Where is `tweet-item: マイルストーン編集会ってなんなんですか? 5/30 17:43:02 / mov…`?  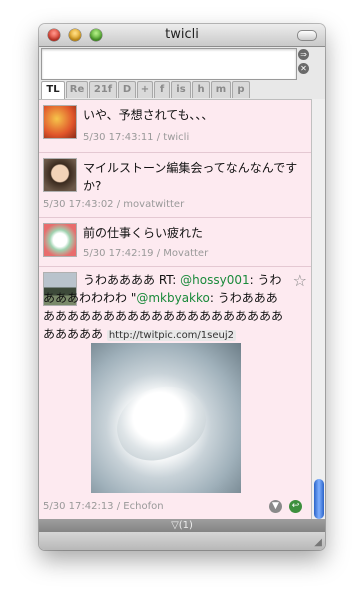 tweet-item: マイルストーン編集会ってなんなんですか? 5/30 17:43:02 / mov… is located at coordinates (175, 185).